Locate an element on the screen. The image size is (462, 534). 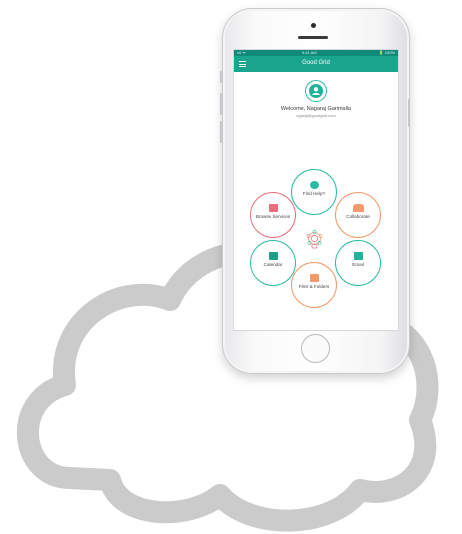
app-title: Good Grid is located at coordinates (316, 63).